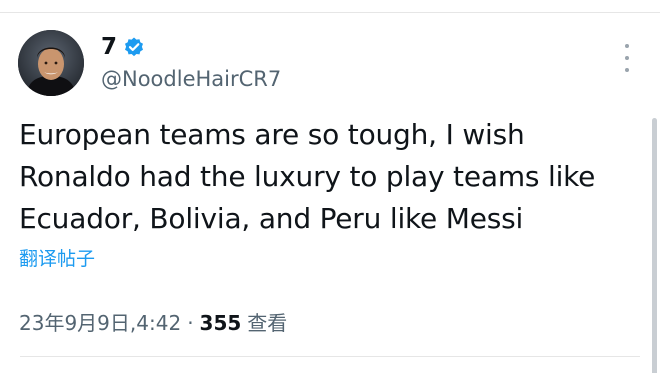 Image resolution: width=660 pixels, height=373 pixels. I want to click on display-name: 7, so click(109, 47).